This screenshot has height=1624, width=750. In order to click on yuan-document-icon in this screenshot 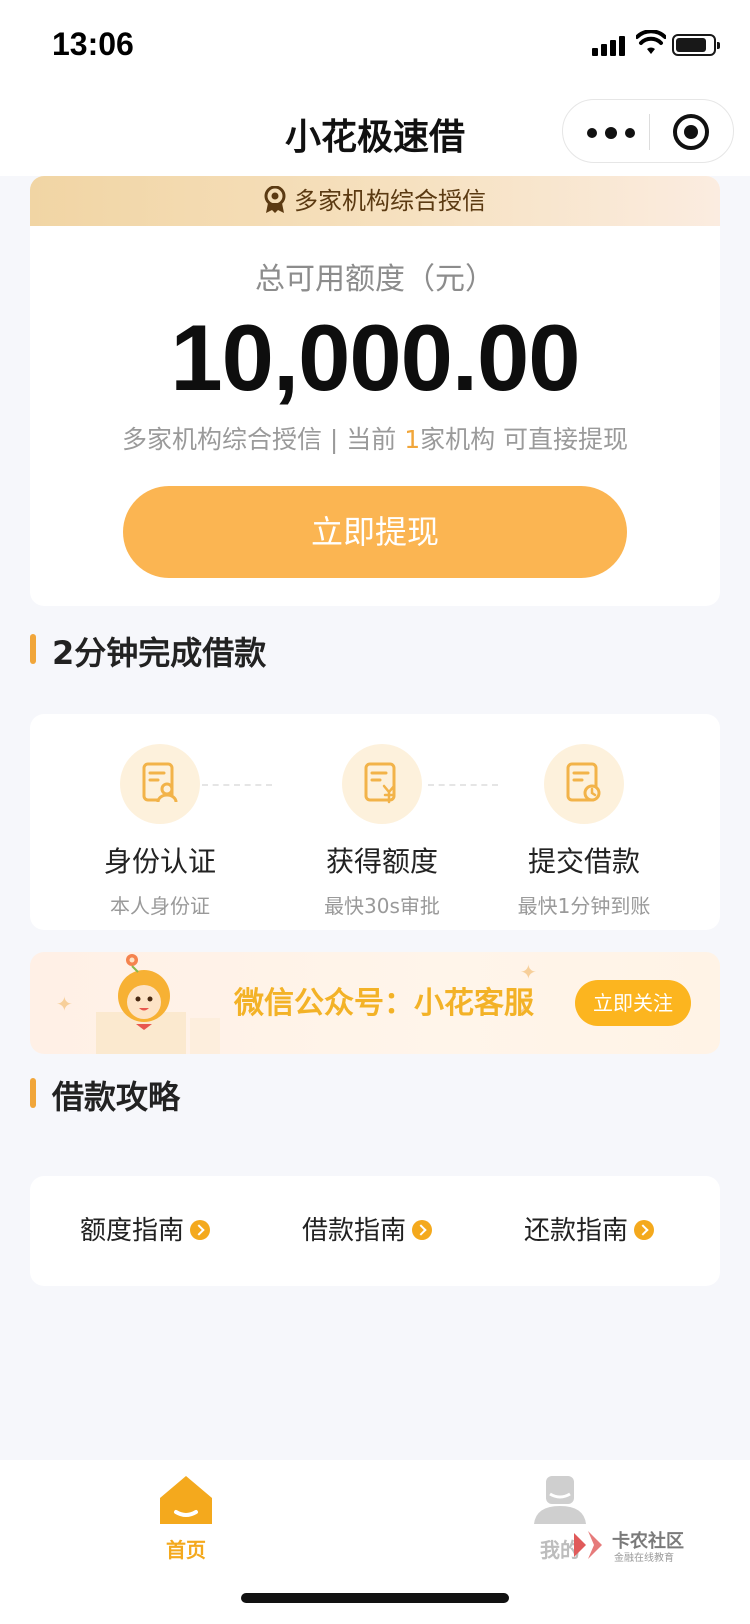, I will do `click(382, 784)`.